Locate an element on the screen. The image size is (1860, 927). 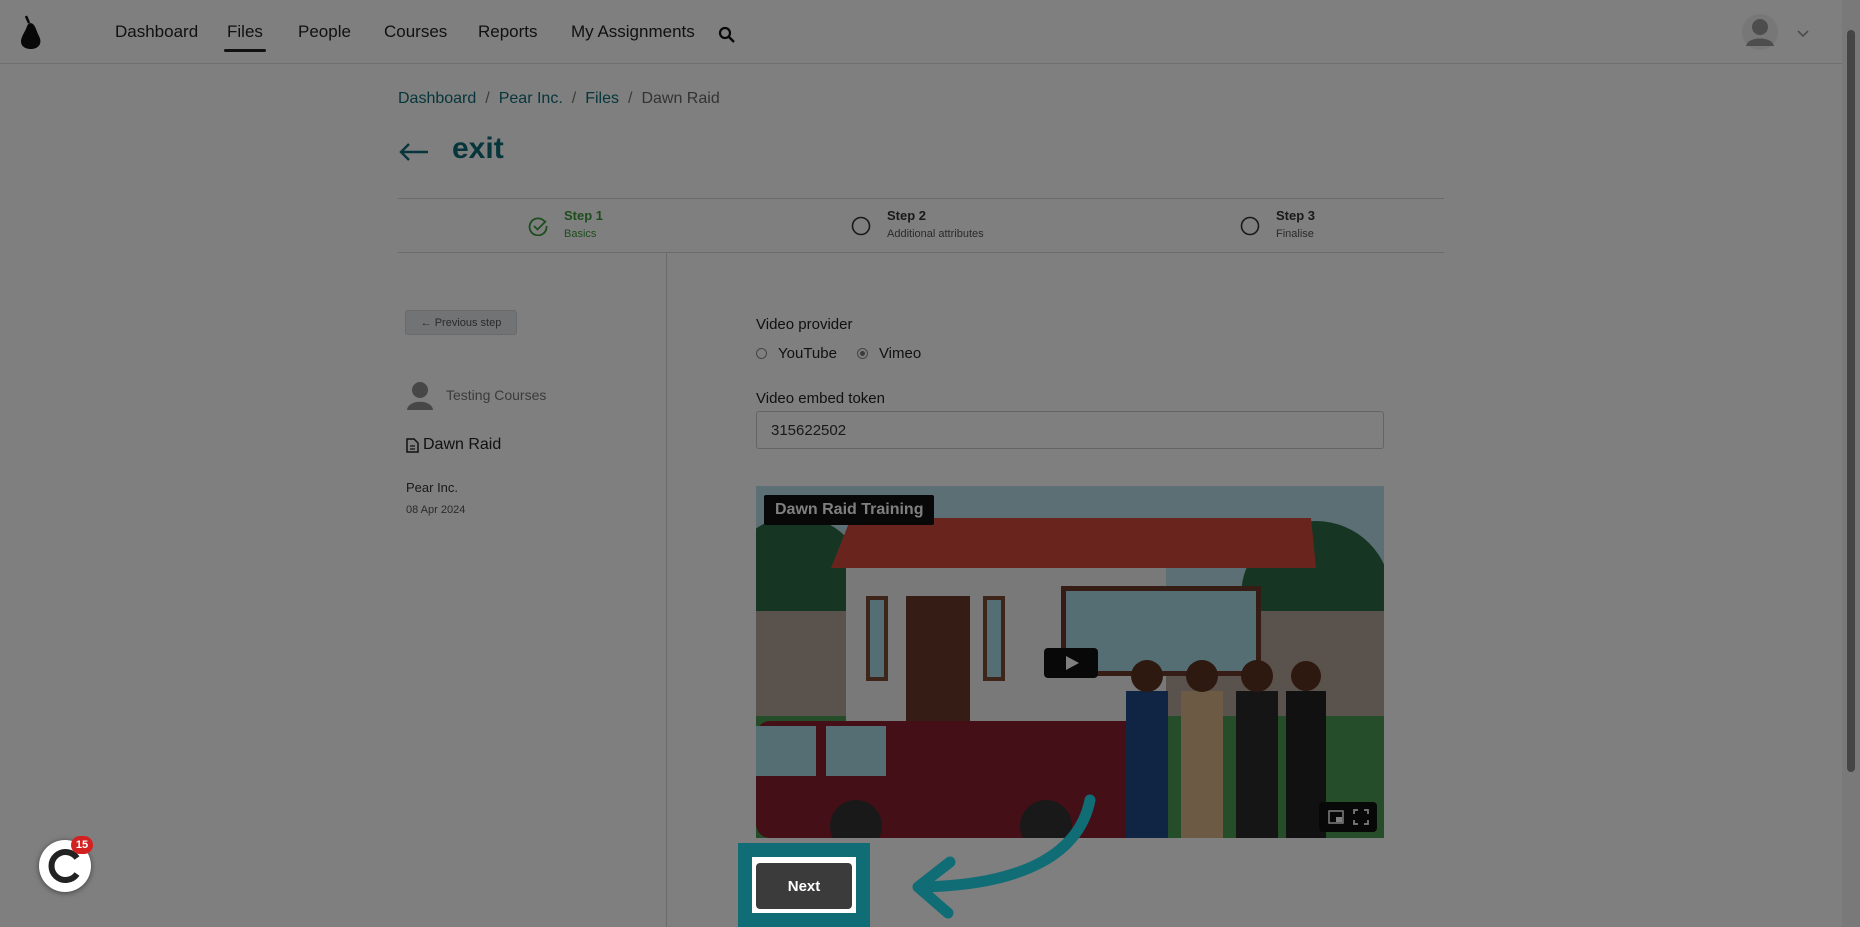
youtube-radio-label: YouTube is located at coordinates (807, 353).